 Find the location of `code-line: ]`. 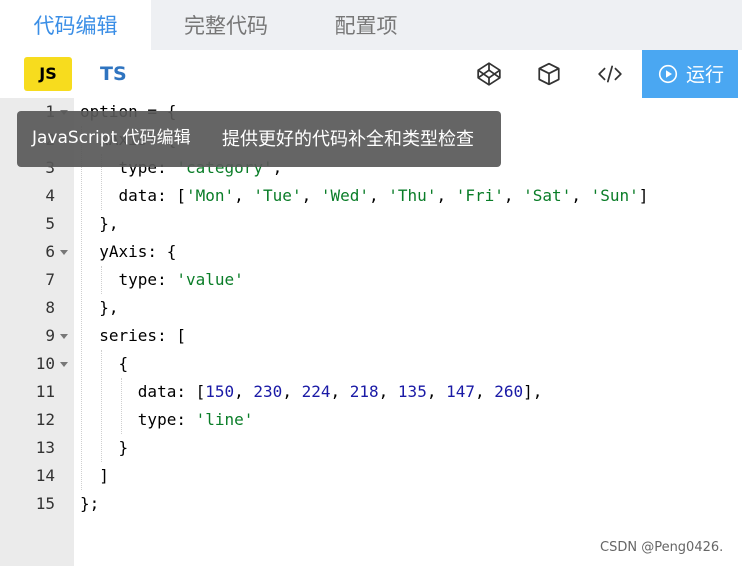

code-line: ] is located at coordinates (94, 475).